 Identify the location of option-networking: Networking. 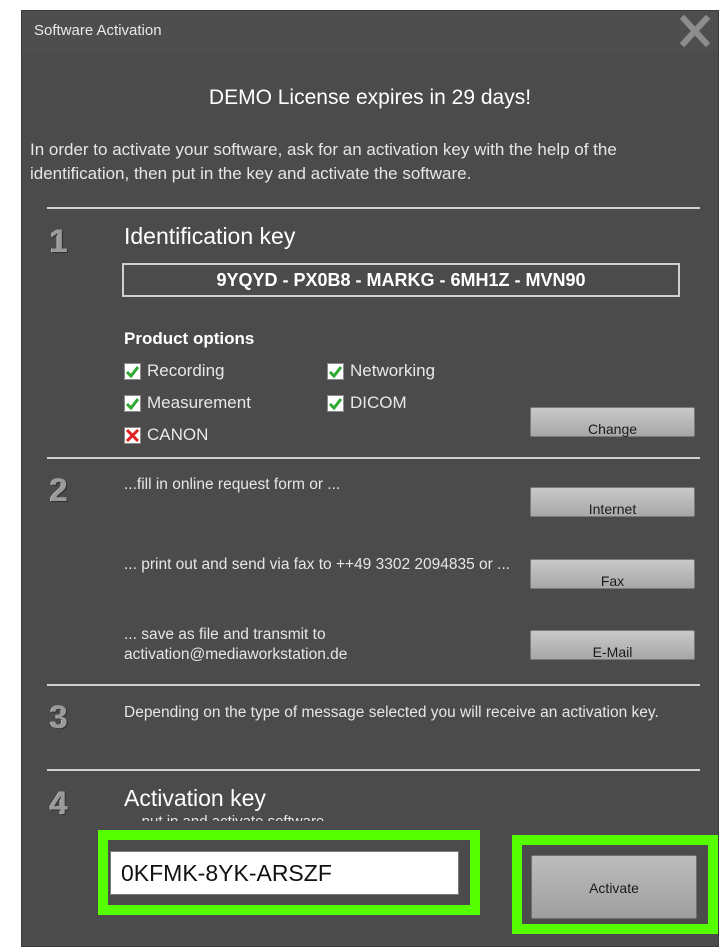
(381, 371).